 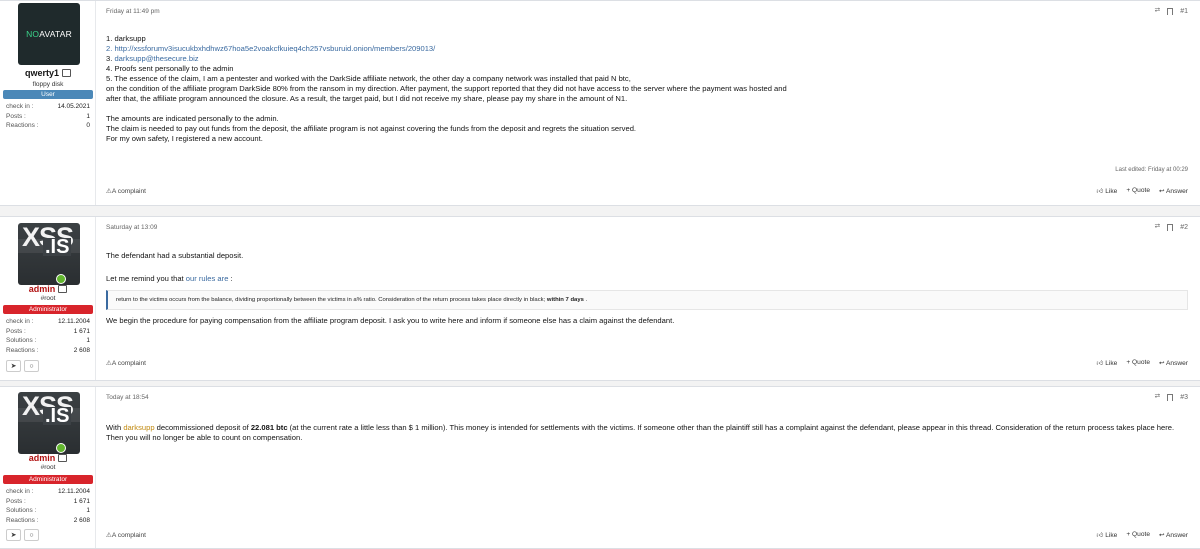 I want to click on post-date: Friday at 11:49 pm, so click(x=133, y=11).